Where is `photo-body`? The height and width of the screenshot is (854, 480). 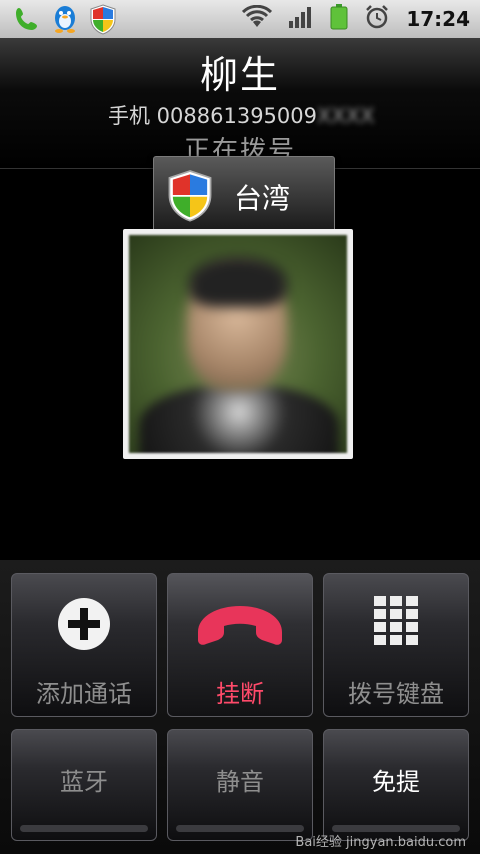 photo-body is located at coordinates (239, 419).